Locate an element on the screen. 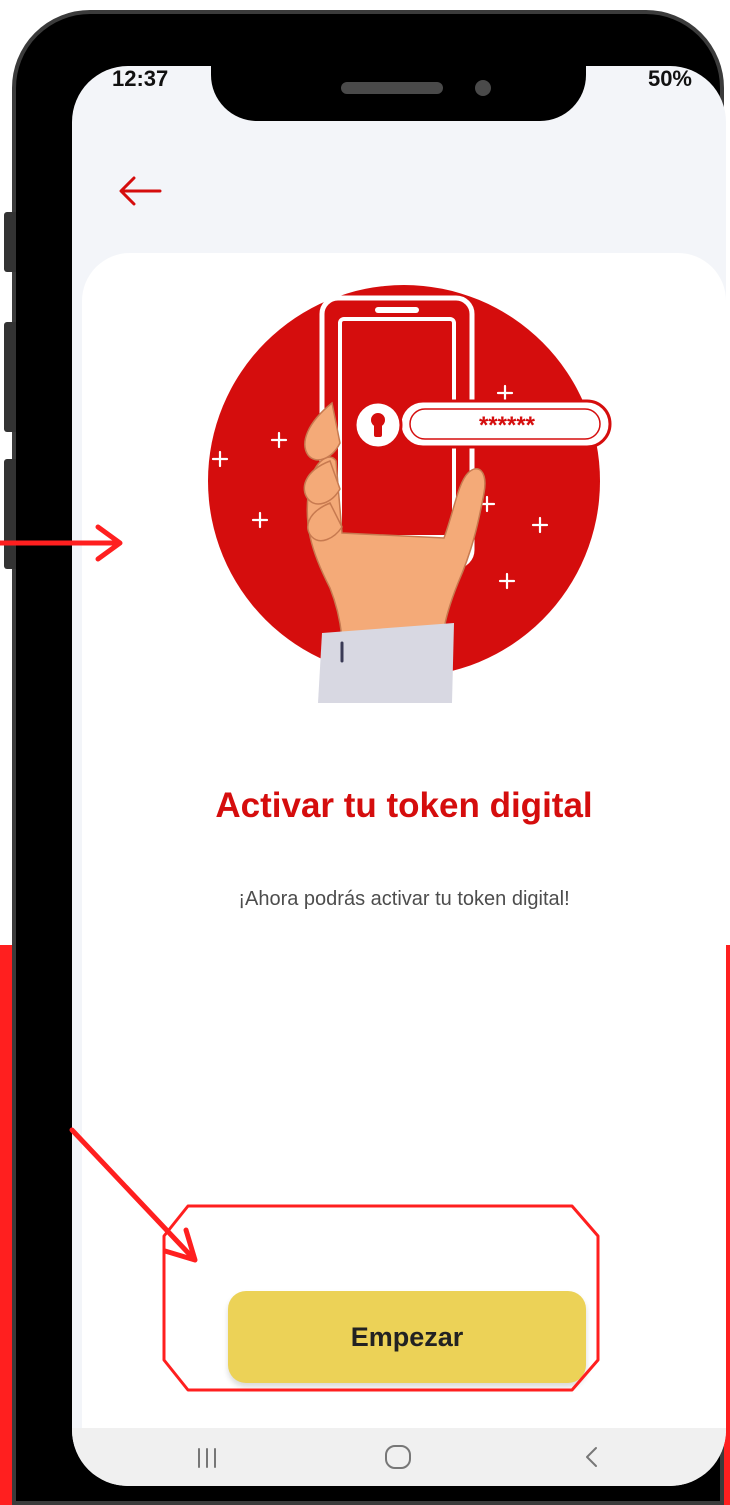 The height and width of the screenshot is (1505, 730). chevron-left-icon is located at coordinates (591, 1457).